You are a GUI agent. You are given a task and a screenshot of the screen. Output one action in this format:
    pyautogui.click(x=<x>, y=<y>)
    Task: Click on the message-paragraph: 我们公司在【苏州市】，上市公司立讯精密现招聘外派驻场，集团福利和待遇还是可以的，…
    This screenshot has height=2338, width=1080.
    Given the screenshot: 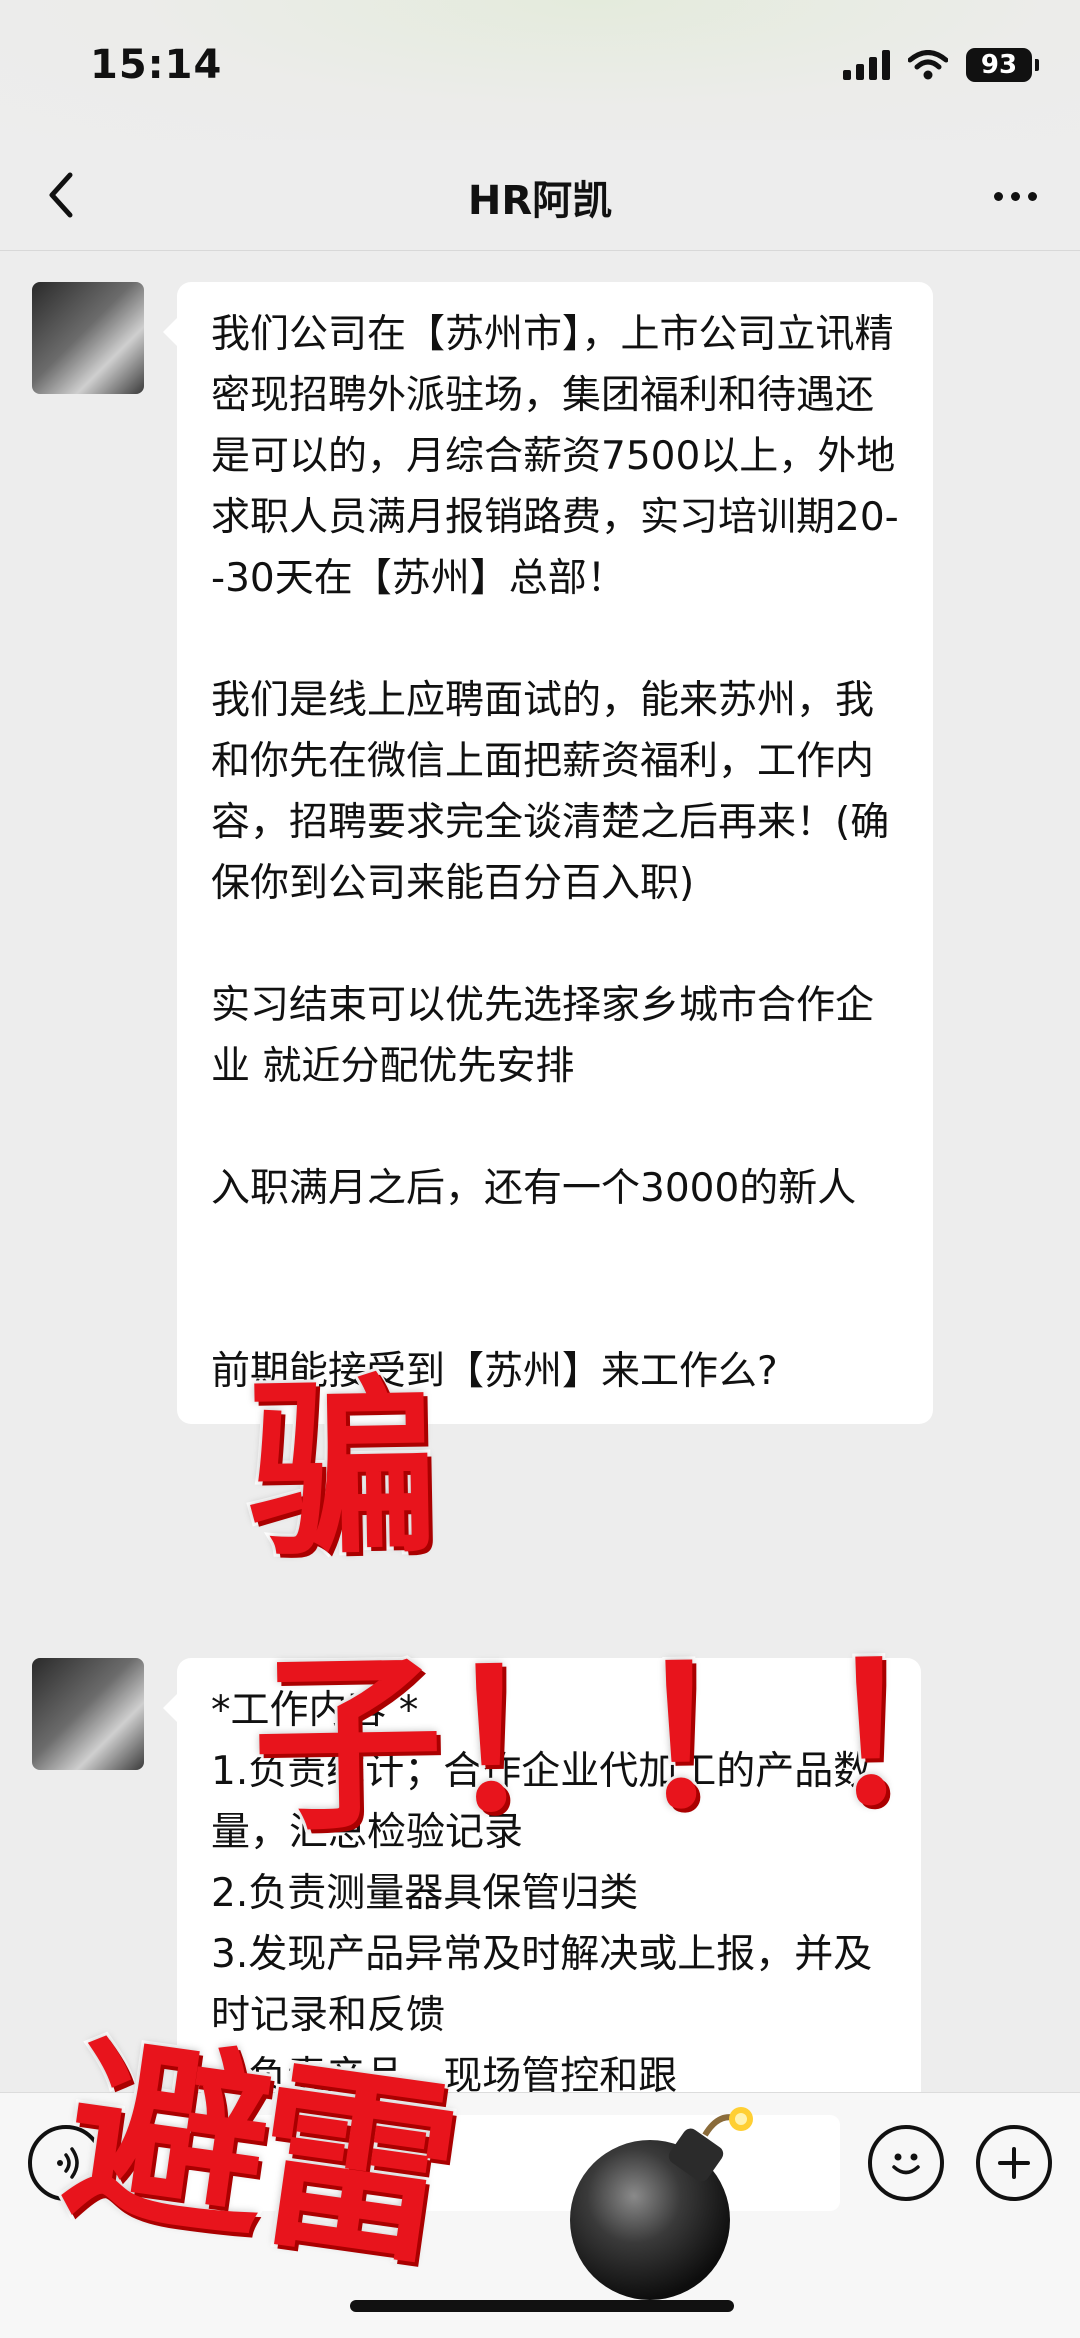 What is the action you would take?
    pyautogui.click(x=555, y=456)
    